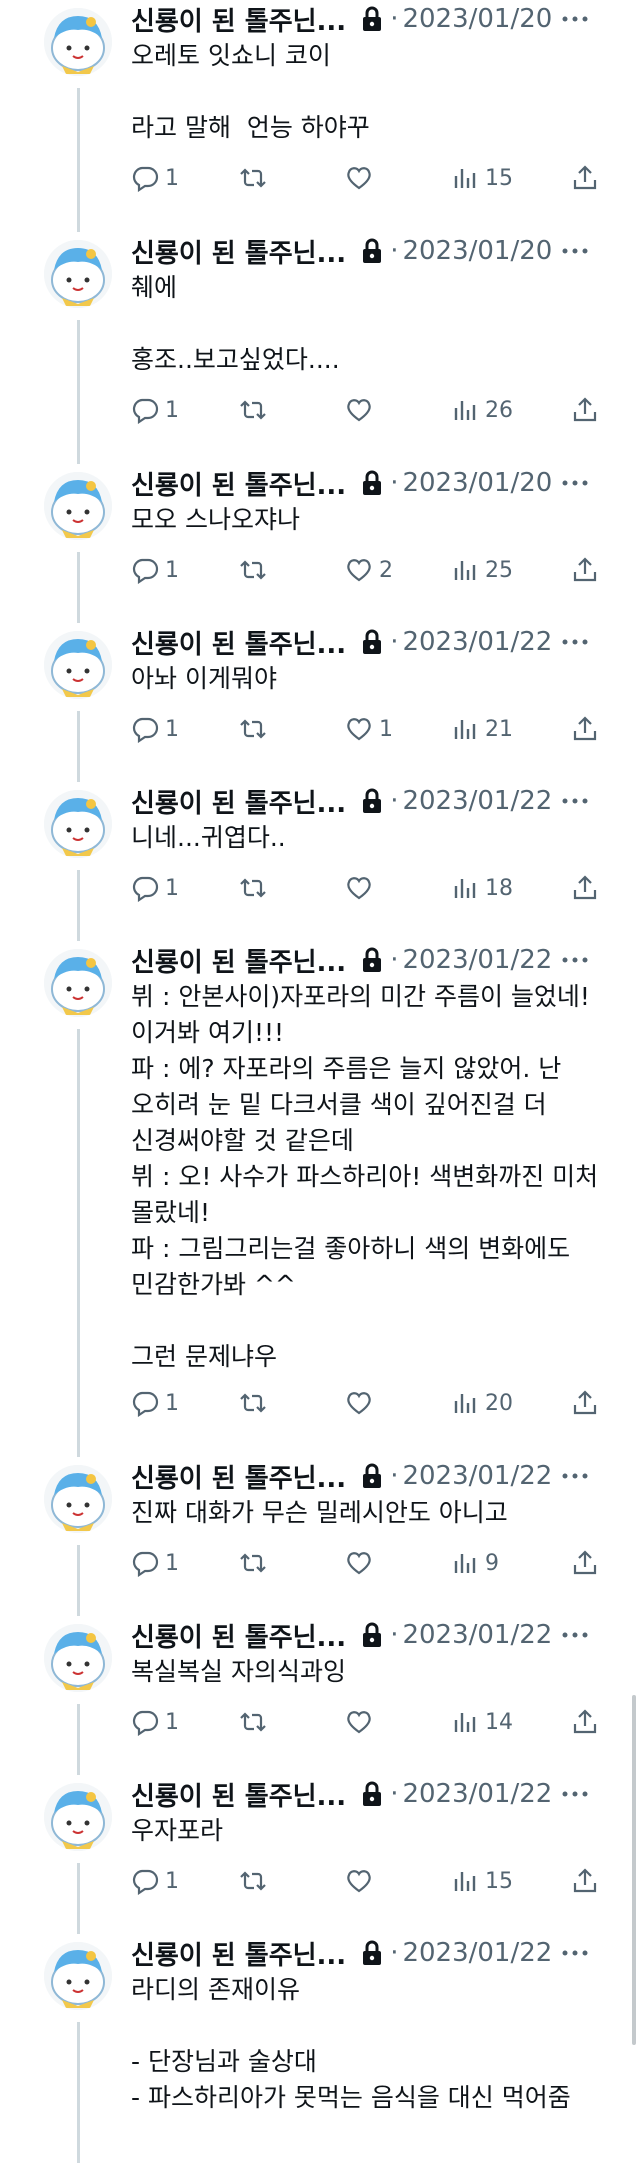 The image size is (640, 2163). I want to click on tweet-header: 신룡이 된 톨주닌... · 2023/01/22, so click(375, 642).